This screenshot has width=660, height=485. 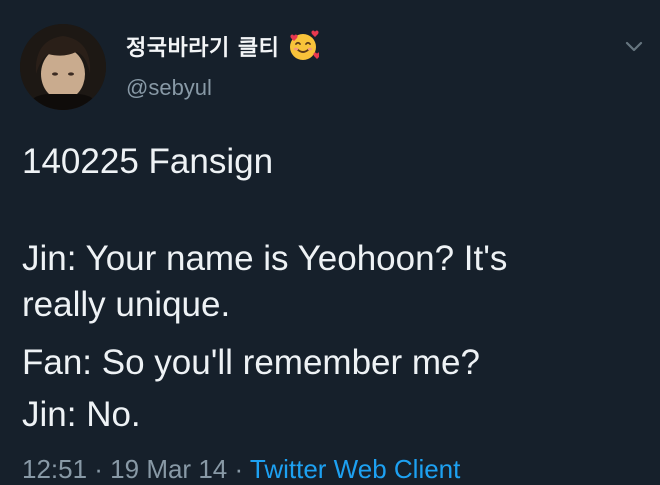 What do you see at coordinates (124, 469) in the screenshot?
I see `tweet-timestamp: 12:51 · 19 Mar 14` at bounding box center [124, 469].